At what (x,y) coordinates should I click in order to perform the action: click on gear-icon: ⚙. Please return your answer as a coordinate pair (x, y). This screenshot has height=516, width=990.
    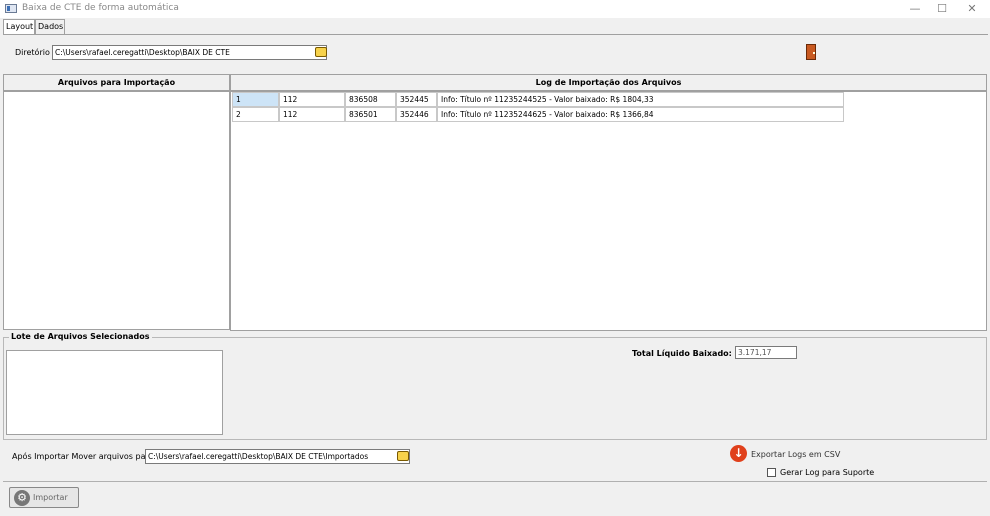
    Looking at the image, I should click on (22, 498).